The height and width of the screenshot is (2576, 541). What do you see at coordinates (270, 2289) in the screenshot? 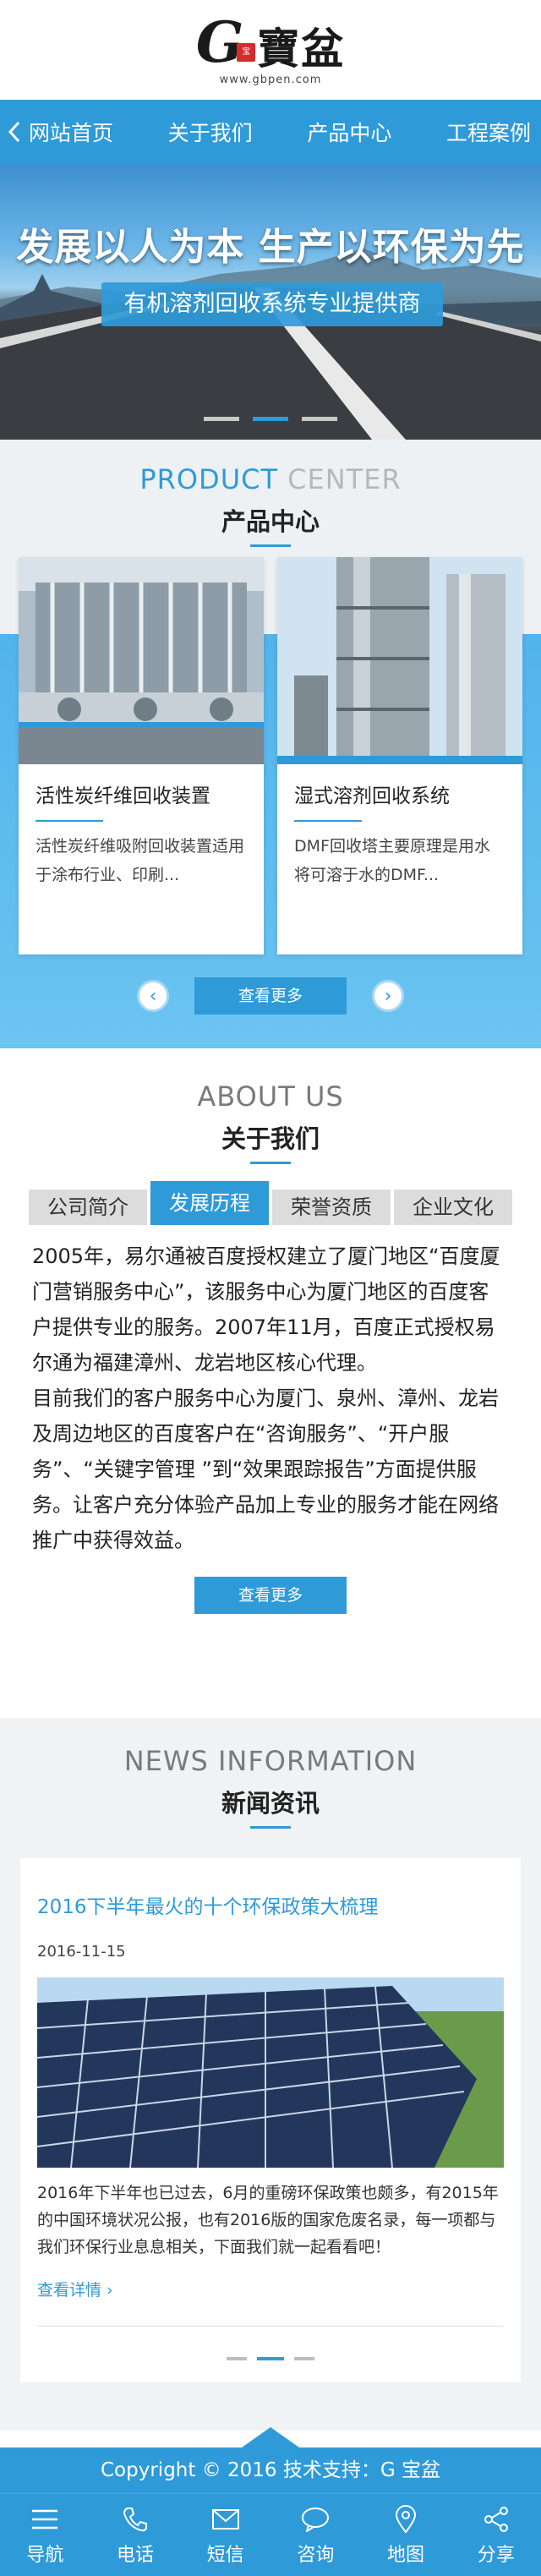
I see `news-detail-link: 查看详情 ›` at bounding box center [270, 2289].